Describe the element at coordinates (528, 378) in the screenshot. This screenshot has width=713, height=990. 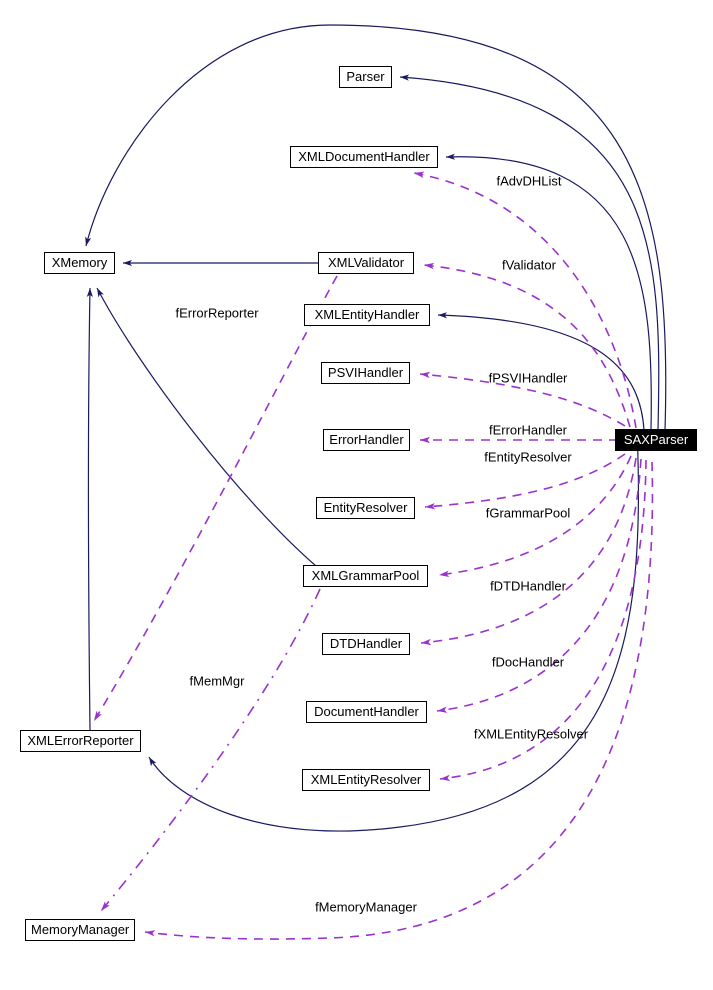
I see `edge-label-fpsvihandler: fPSVIHandler` at that location.